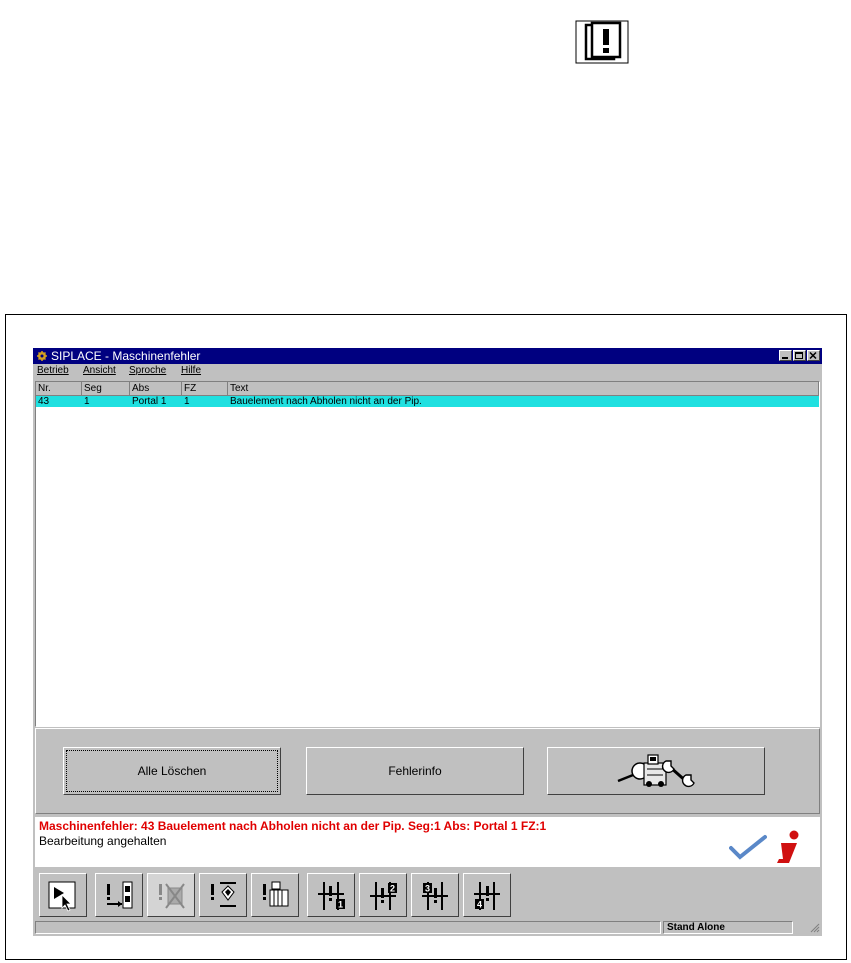 This screenshot has height=963, width=851. What do you see at coordinates (427, 889) in the screenshot?
I see `svg-text: 3` at bounding box center [427, 889].